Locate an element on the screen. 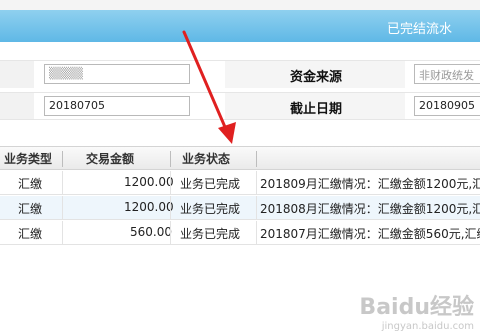 This screenshot has width=480, height=336. column-header-type: 业务类型 is located at coordinates (28, 158).